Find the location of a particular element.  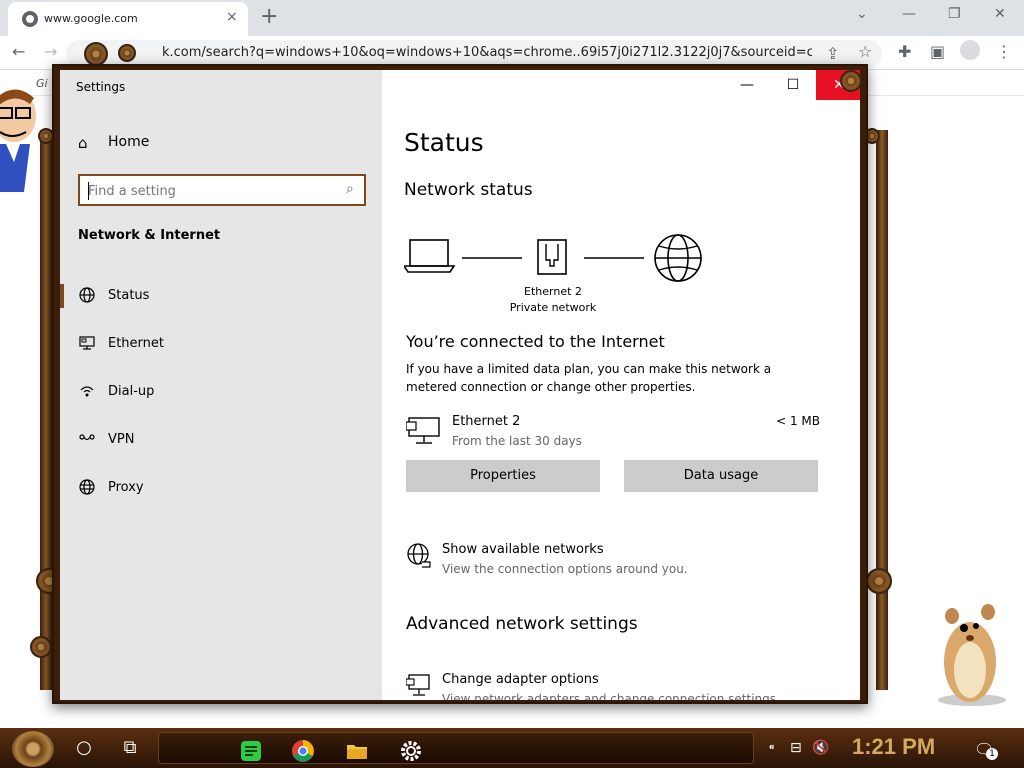

globe-network-icon is located at coordinates (419, 555).